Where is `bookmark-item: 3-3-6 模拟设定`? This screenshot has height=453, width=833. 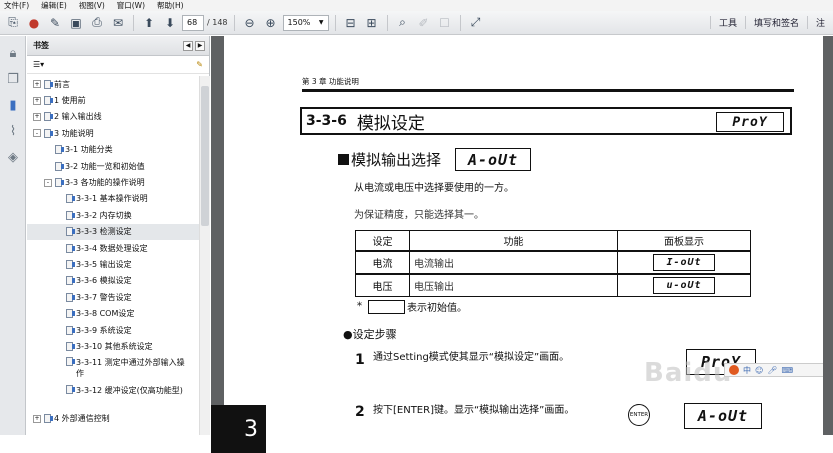
bookmark-item: 3-3-6 模拟设定 is located at coordinates (113, 281).